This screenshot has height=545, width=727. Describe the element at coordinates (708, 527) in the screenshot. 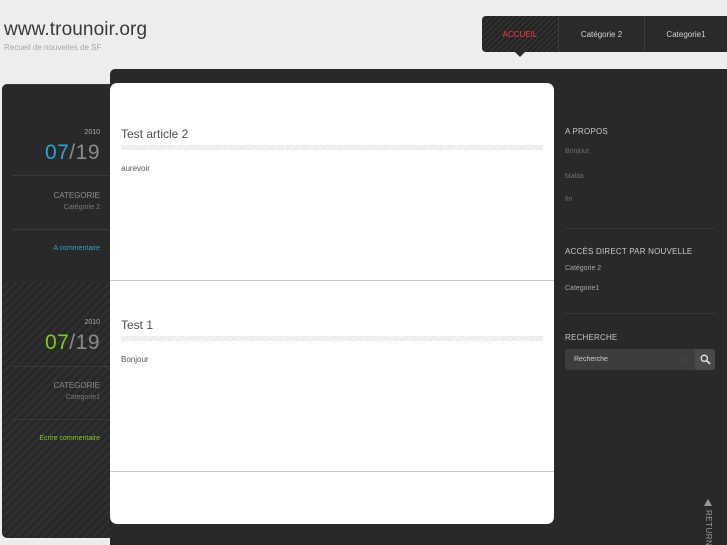

I see `return-label: RETURN` at that location.